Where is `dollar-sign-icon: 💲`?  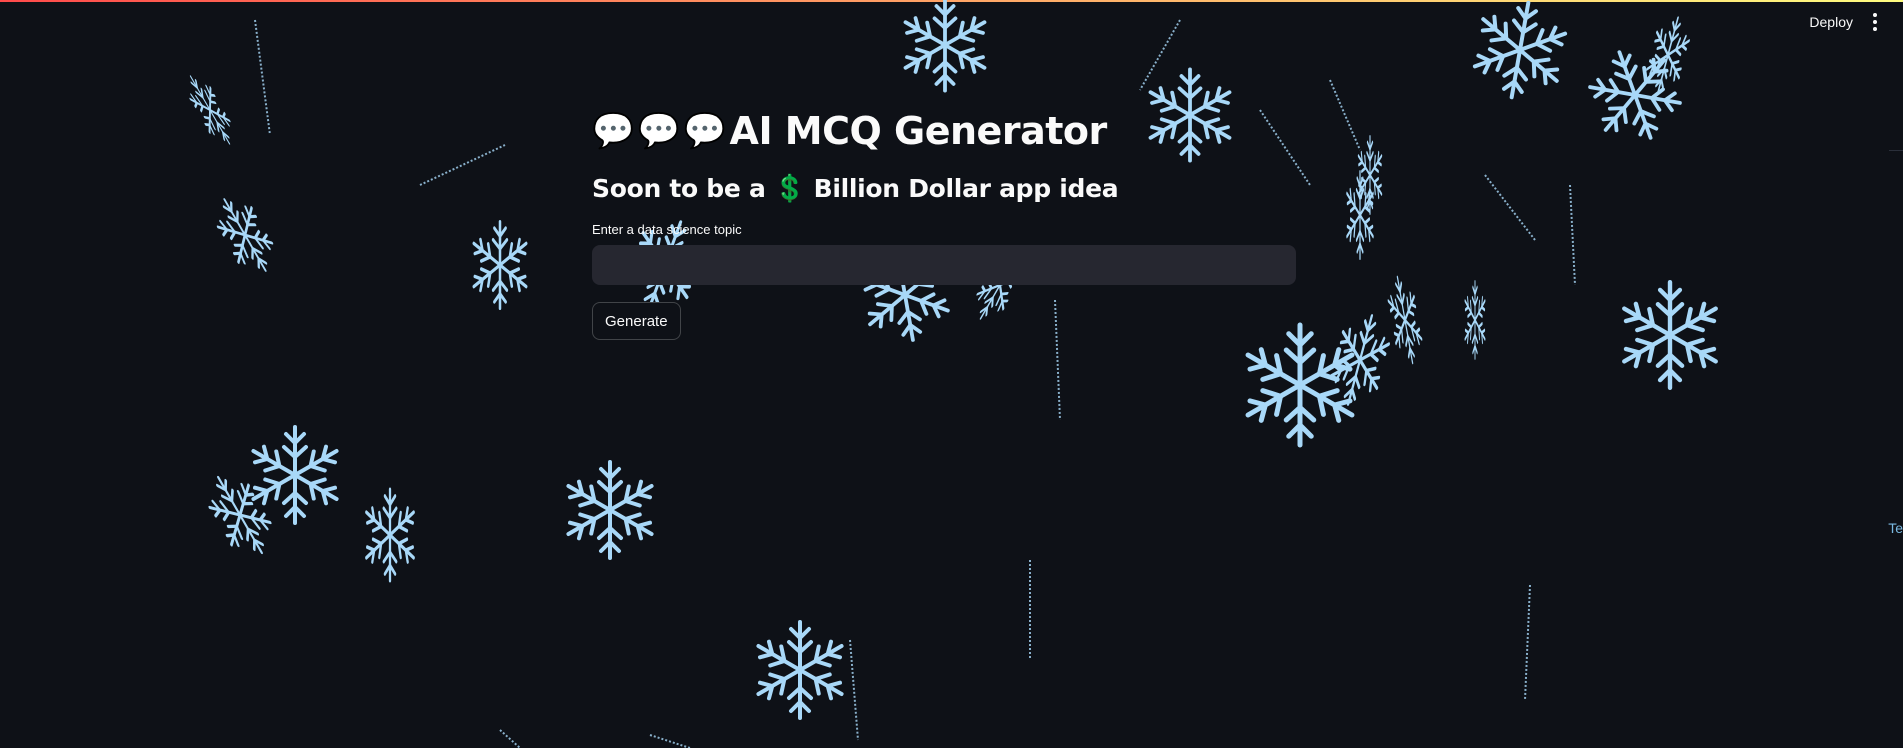 dollar-sign-icon: 💲 is located at coordinates (789, 189).